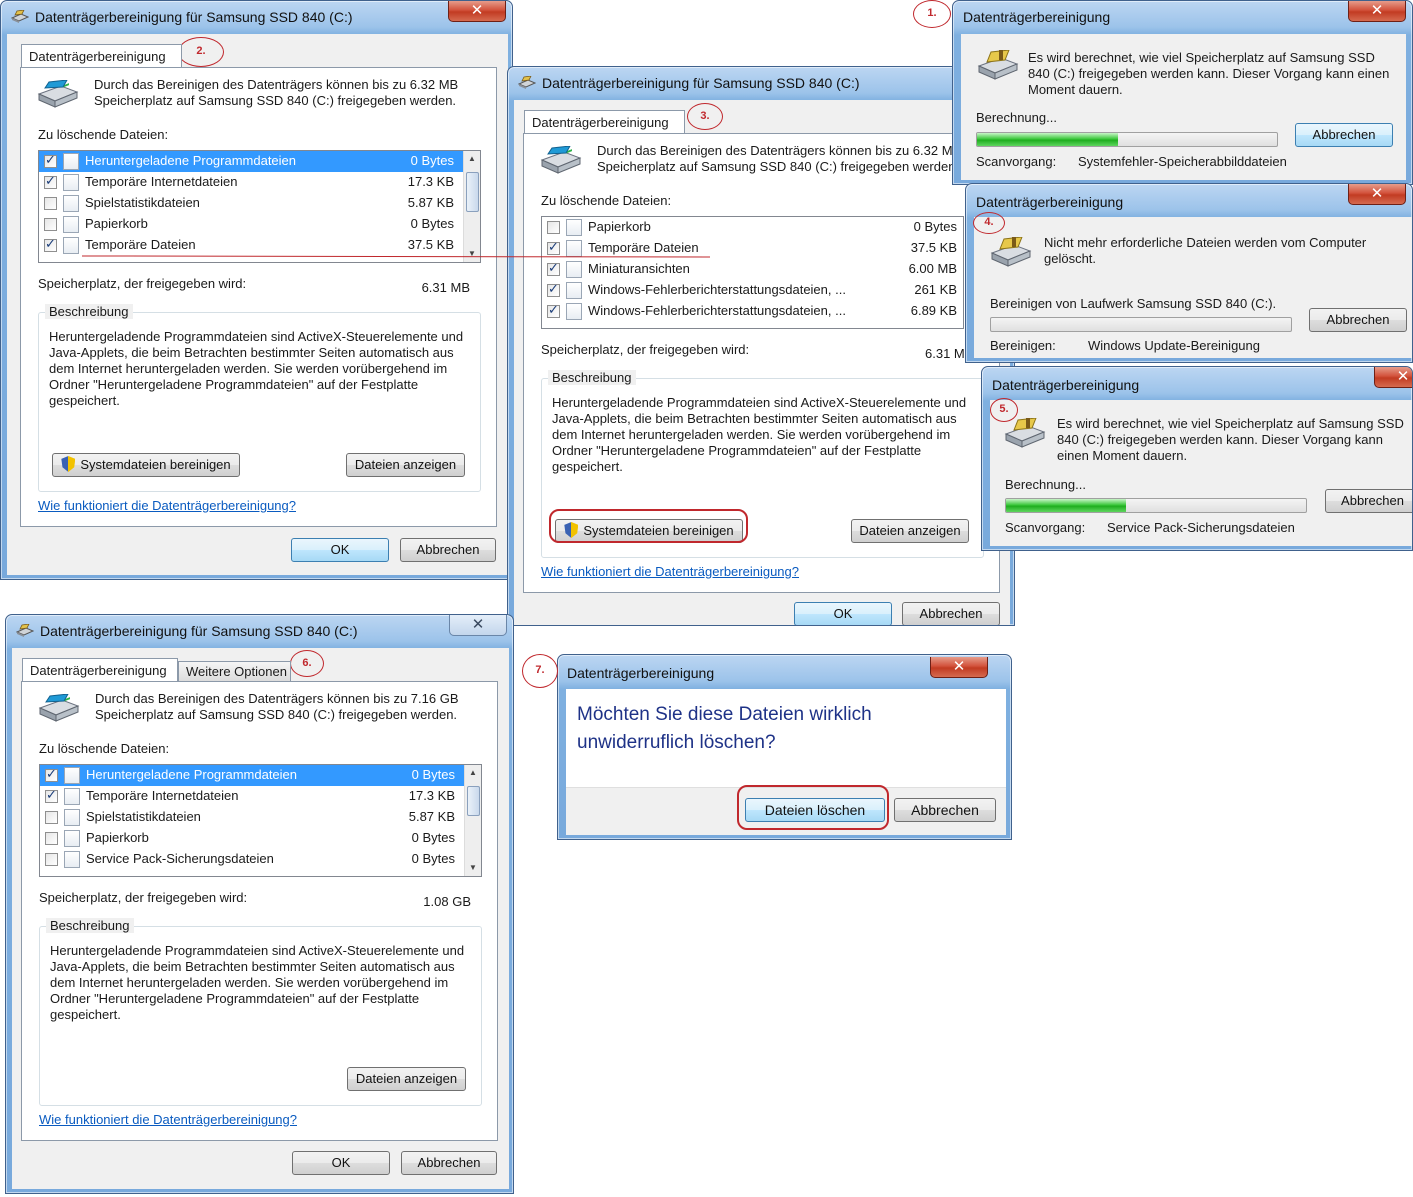 This screenshot has height=1197, width=1413. Describe the element at coordinates (1023, 345) in the screenshot. I see `scan-label: Bereinigen:` at that location.